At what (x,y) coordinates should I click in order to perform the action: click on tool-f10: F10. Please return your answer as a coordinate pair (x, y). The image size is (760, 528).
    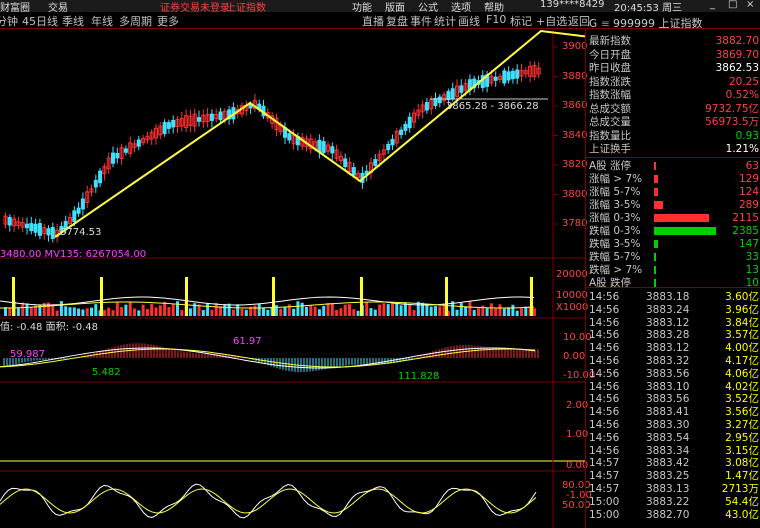
    Looking at the image, I should click on (496, 19).